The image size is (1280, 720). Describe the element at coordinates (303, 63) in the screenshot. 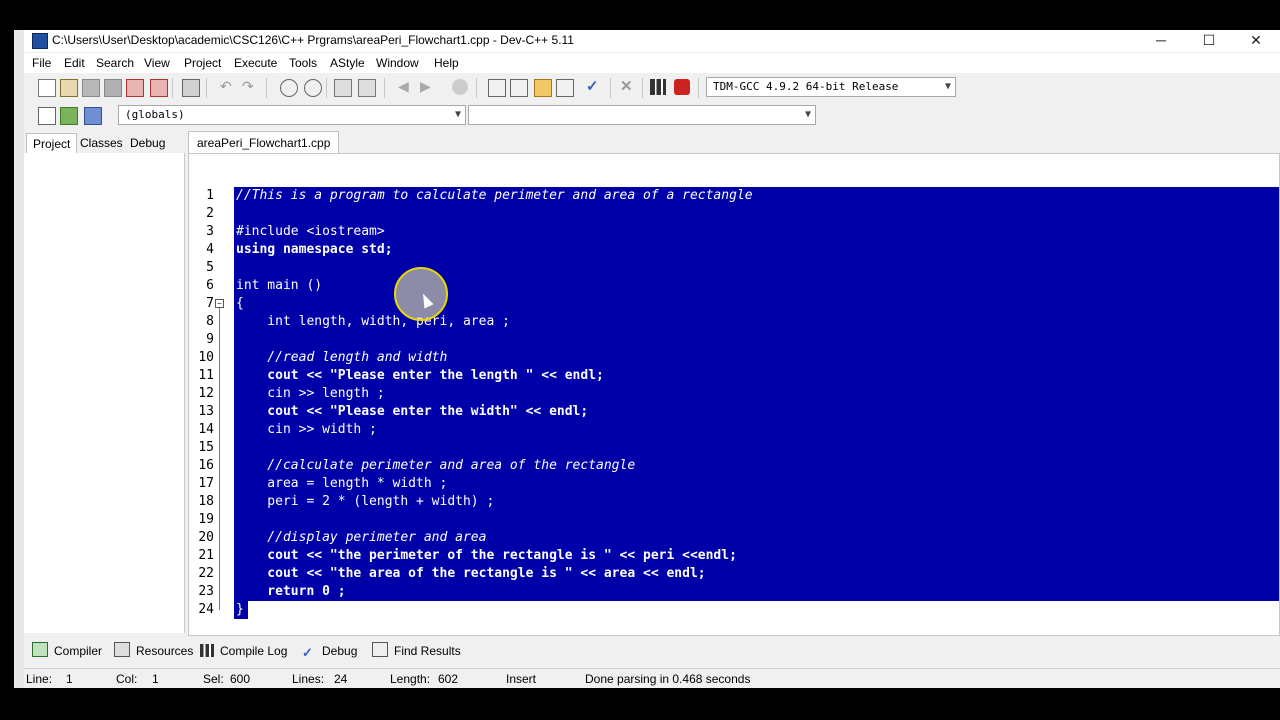

I see `menu-tools: Tools` at that location.